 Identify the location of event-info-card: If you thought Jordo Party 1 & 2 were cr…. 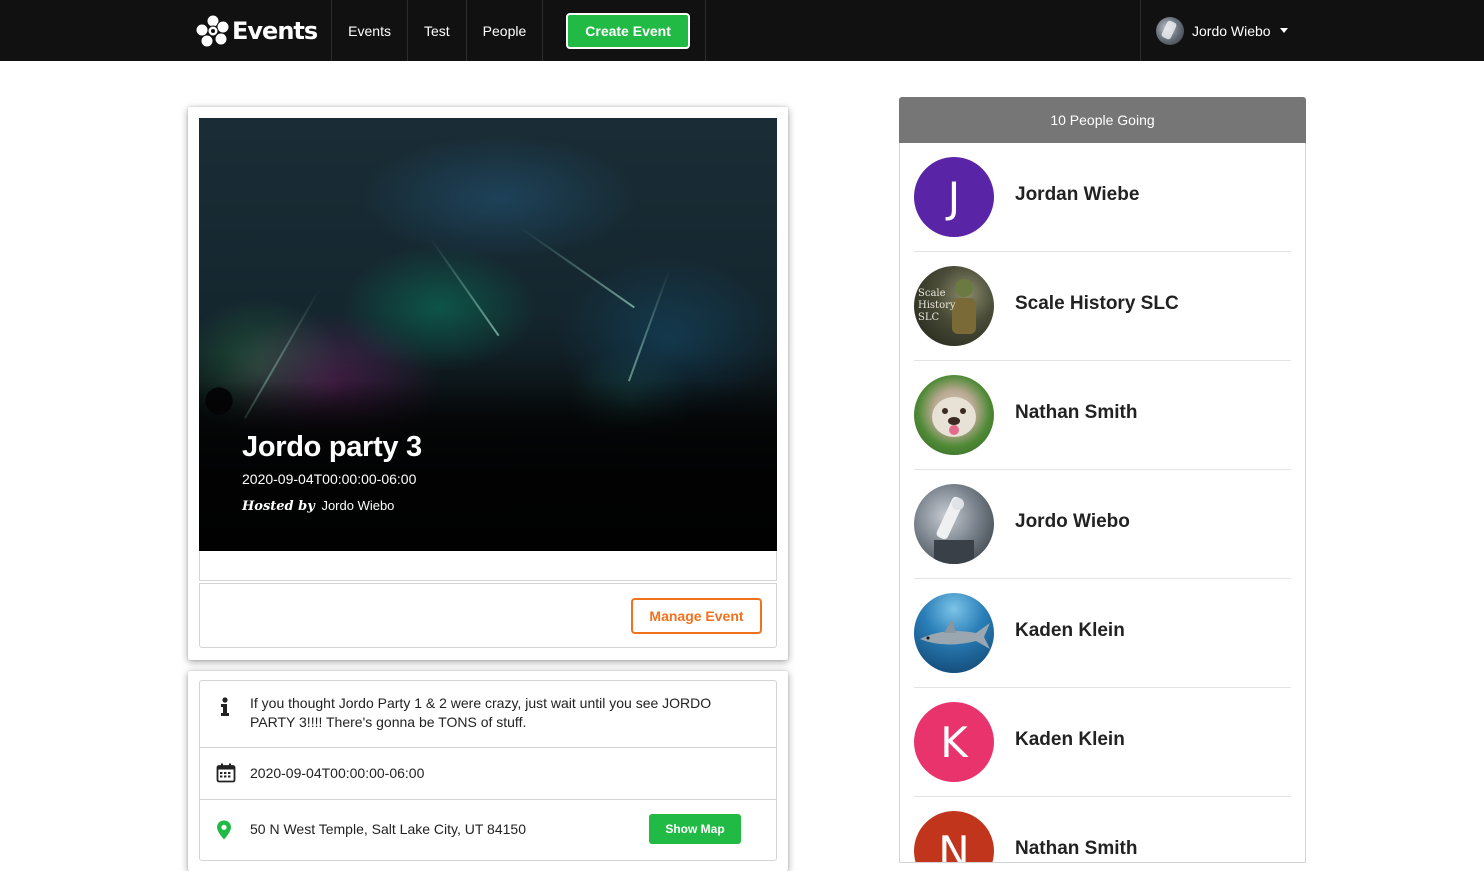
(488, 771).